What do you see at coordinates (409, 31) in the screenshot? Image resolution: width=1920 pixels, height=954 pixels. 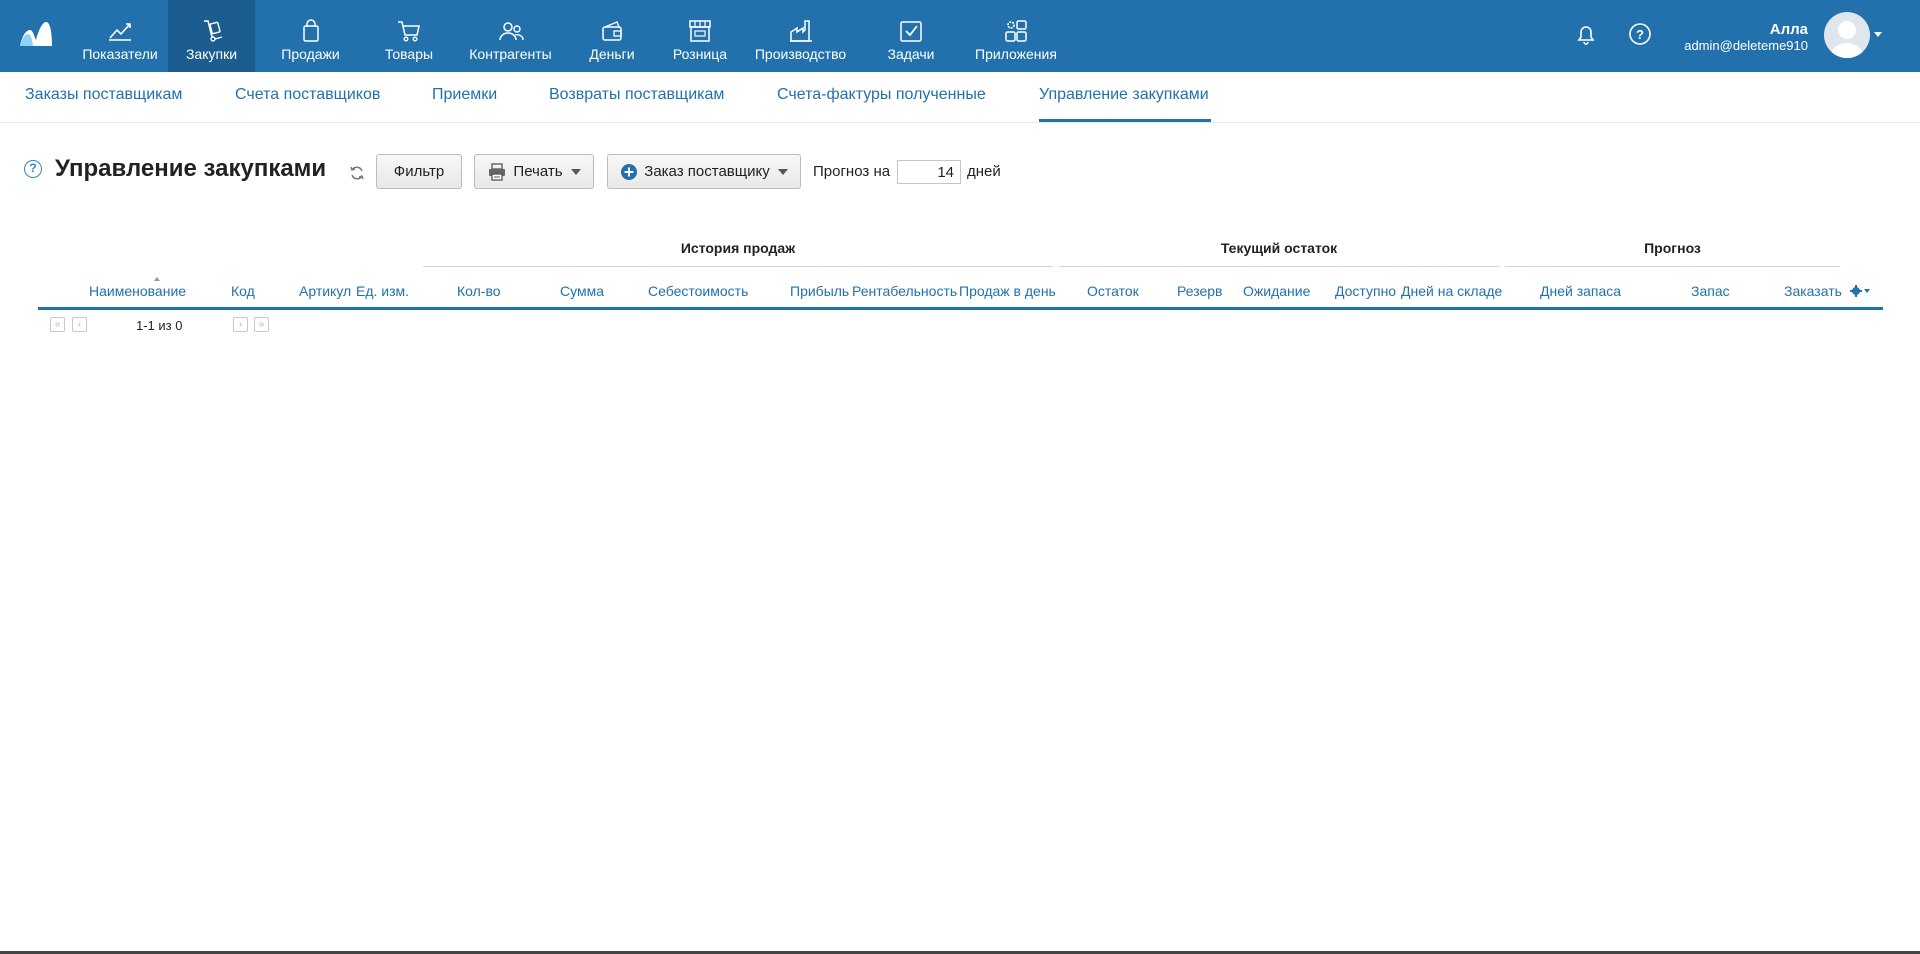 I see `shopping-cart-icon` at bounding box center [409, 31].